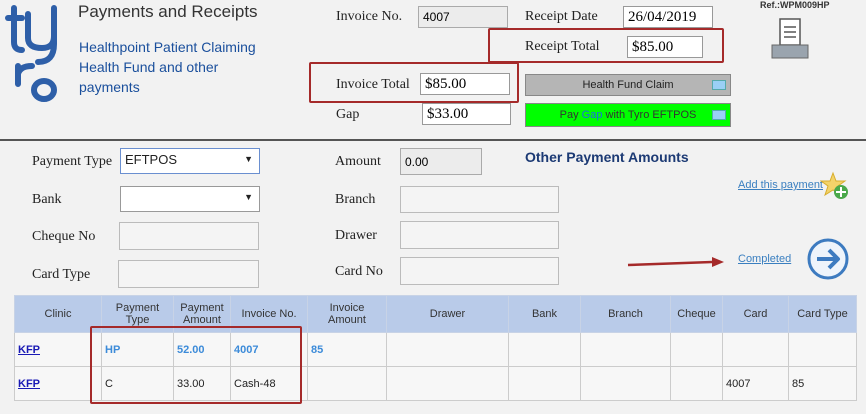 This screenshot has height=414, width=866. Describe the element at coordinates (649, 115) in the screenshot. I see `pay-gap-suffix: with Tyro EFTPOS` at that location.